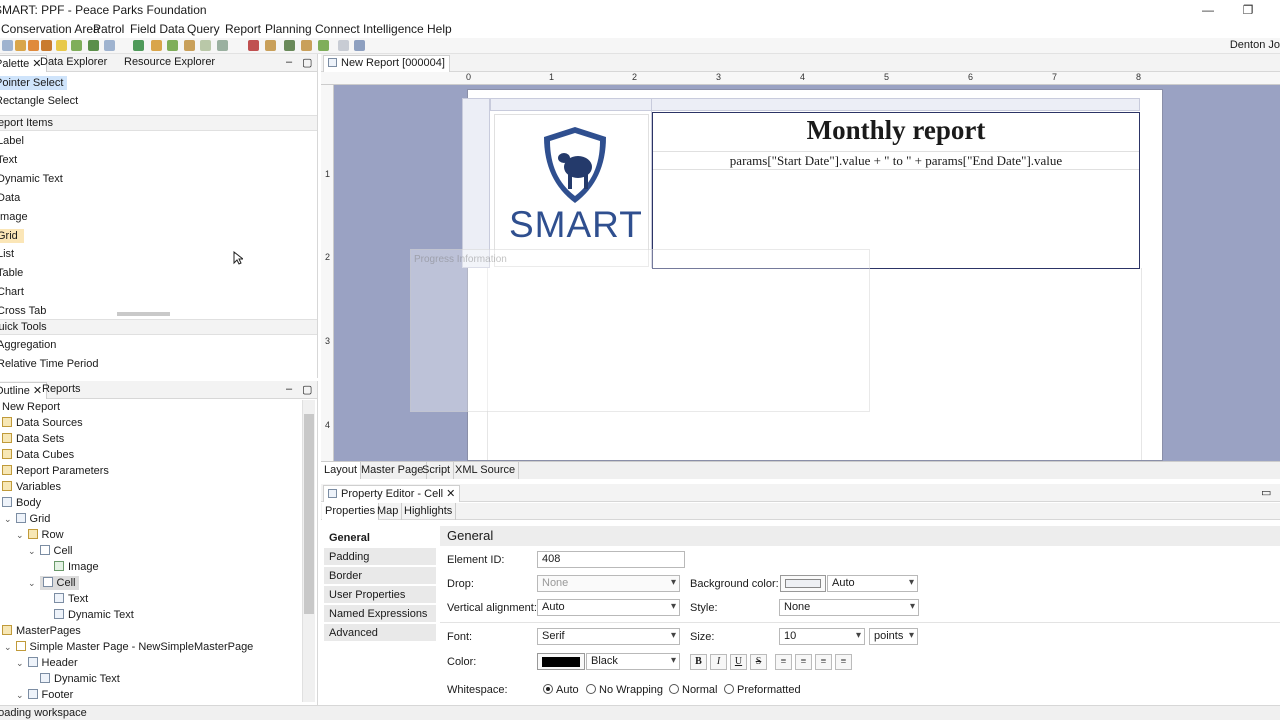  What do you see at coordinates (243, 29) in the screenshot?
I see `menu-report: Report` at bounding box center [243, 29].